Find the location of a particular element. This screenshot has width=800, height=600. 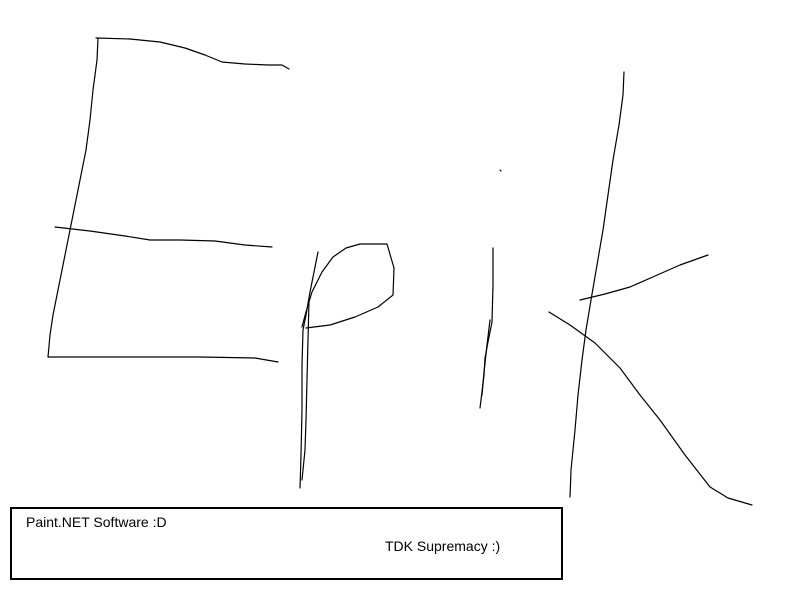

letter-i-stem is located at coordinates (486, 328).